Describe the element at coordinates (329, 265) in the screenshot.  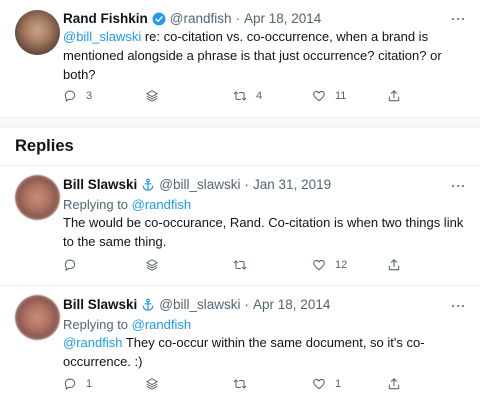
I see `like-button: 12` at that location.